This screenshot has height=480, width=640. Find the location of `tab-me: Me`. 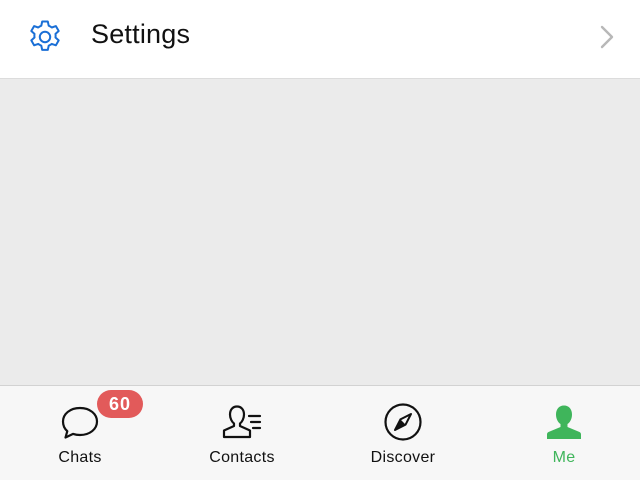

tab-me: Me is located at coordinates (562, 433).